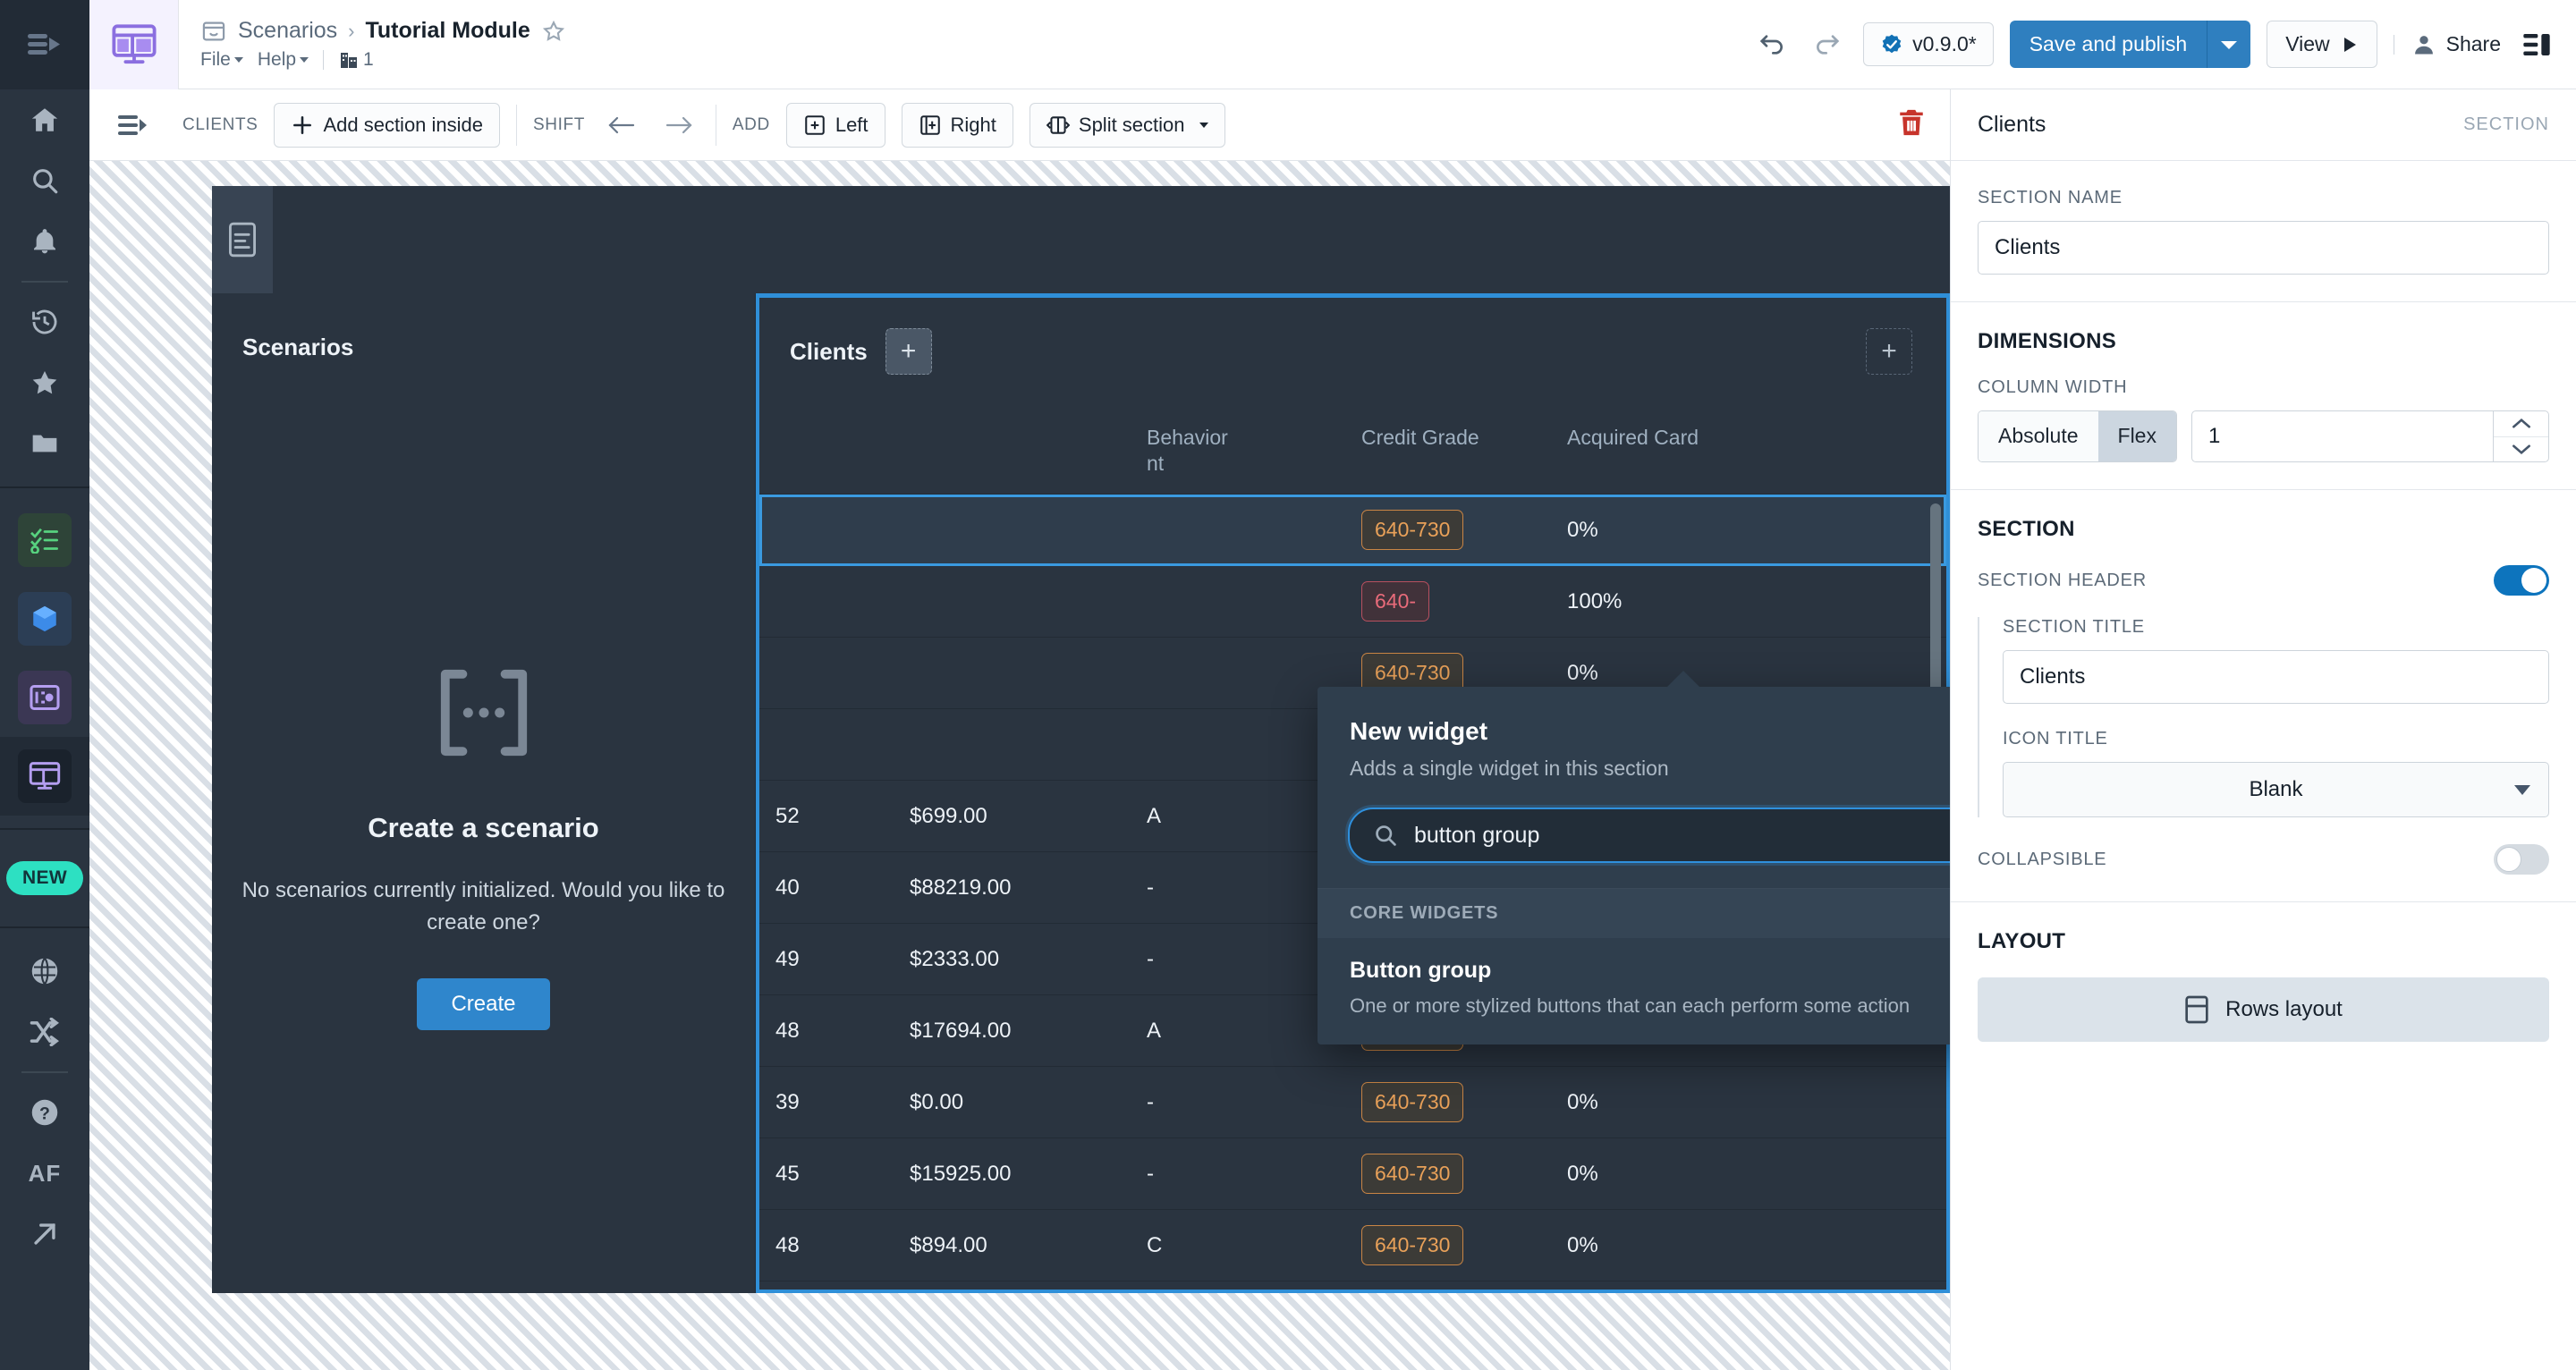  What do you see at coordinates (2342, 436) in the screenshot?
I see `flex-value: 1` at bounding box center [2342, 436].